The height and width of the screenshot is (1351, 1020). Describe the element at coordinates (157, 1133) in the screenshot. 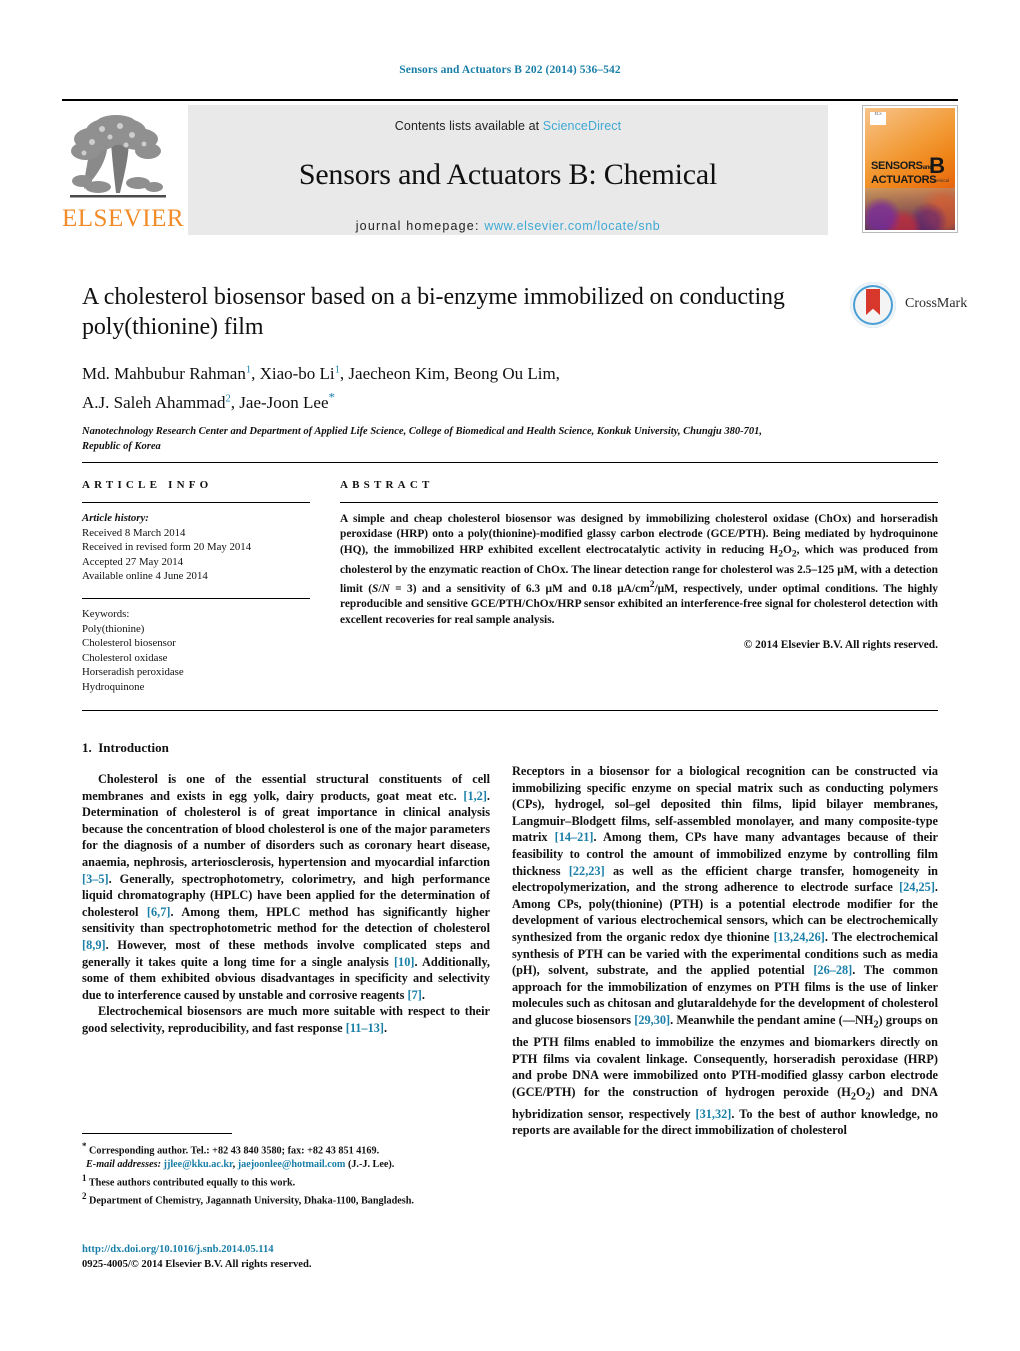

I see `footnote-rule` at that location.